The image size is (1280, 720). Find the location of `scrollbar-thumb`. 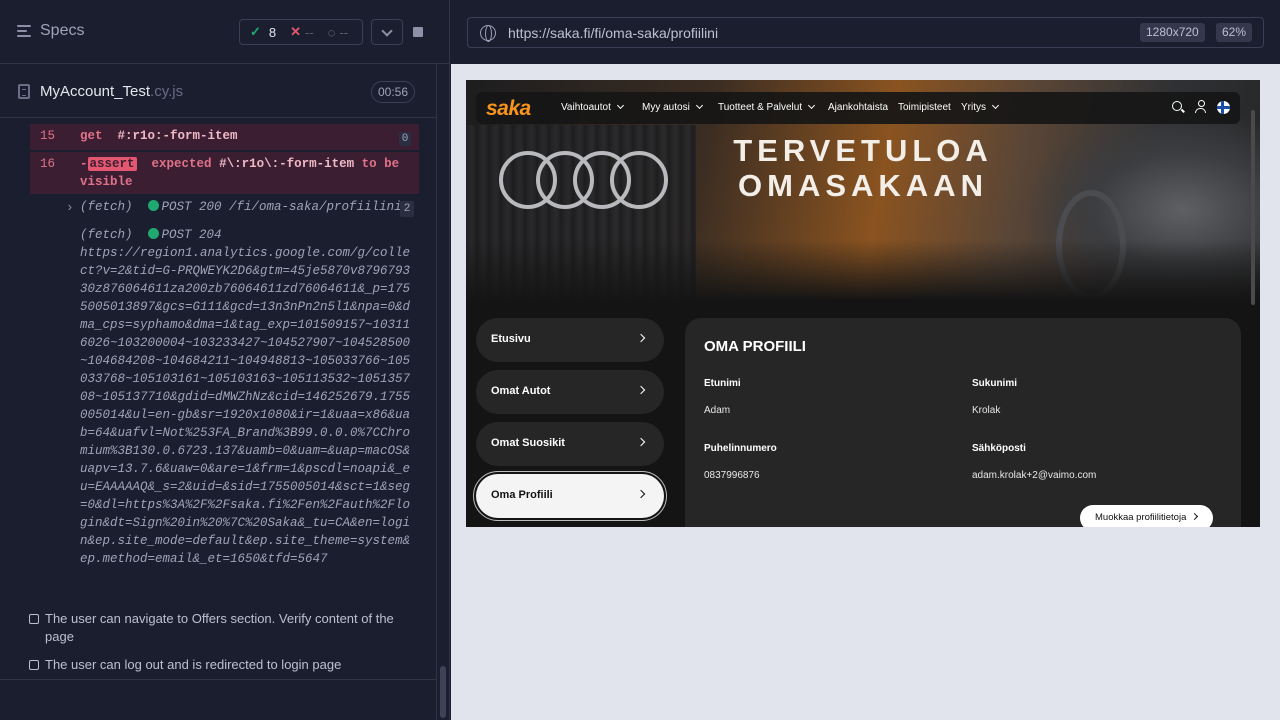

scrollbar-thumb is located at coordinates (443, 692).